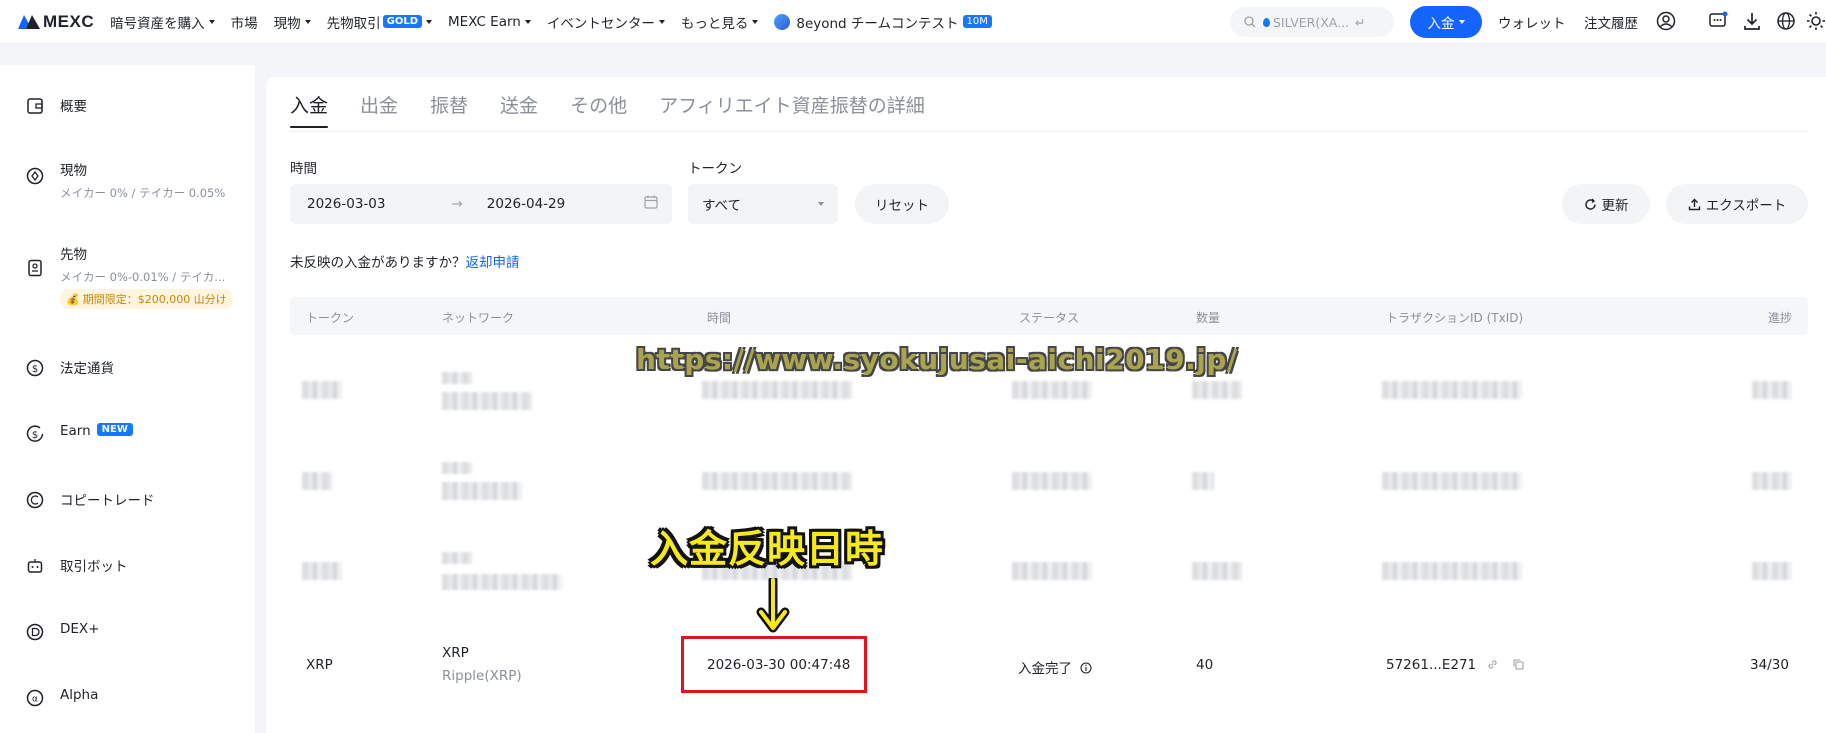  What do you see at coordinates (937, 359) in the screenshot?
I see `watermark-url: https://www.syokujusai-aichi2019.jp/` at bounding box center [937, 359].